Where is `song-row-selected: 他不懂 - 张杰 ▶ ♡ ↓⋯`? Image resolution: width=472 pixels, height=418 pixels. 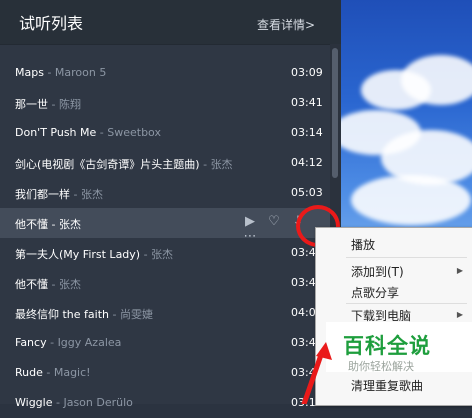
song-row-selected: 他不懂 - 张杰 ▶ ♡ ↓⋯ is located at coordinates (165, 226).